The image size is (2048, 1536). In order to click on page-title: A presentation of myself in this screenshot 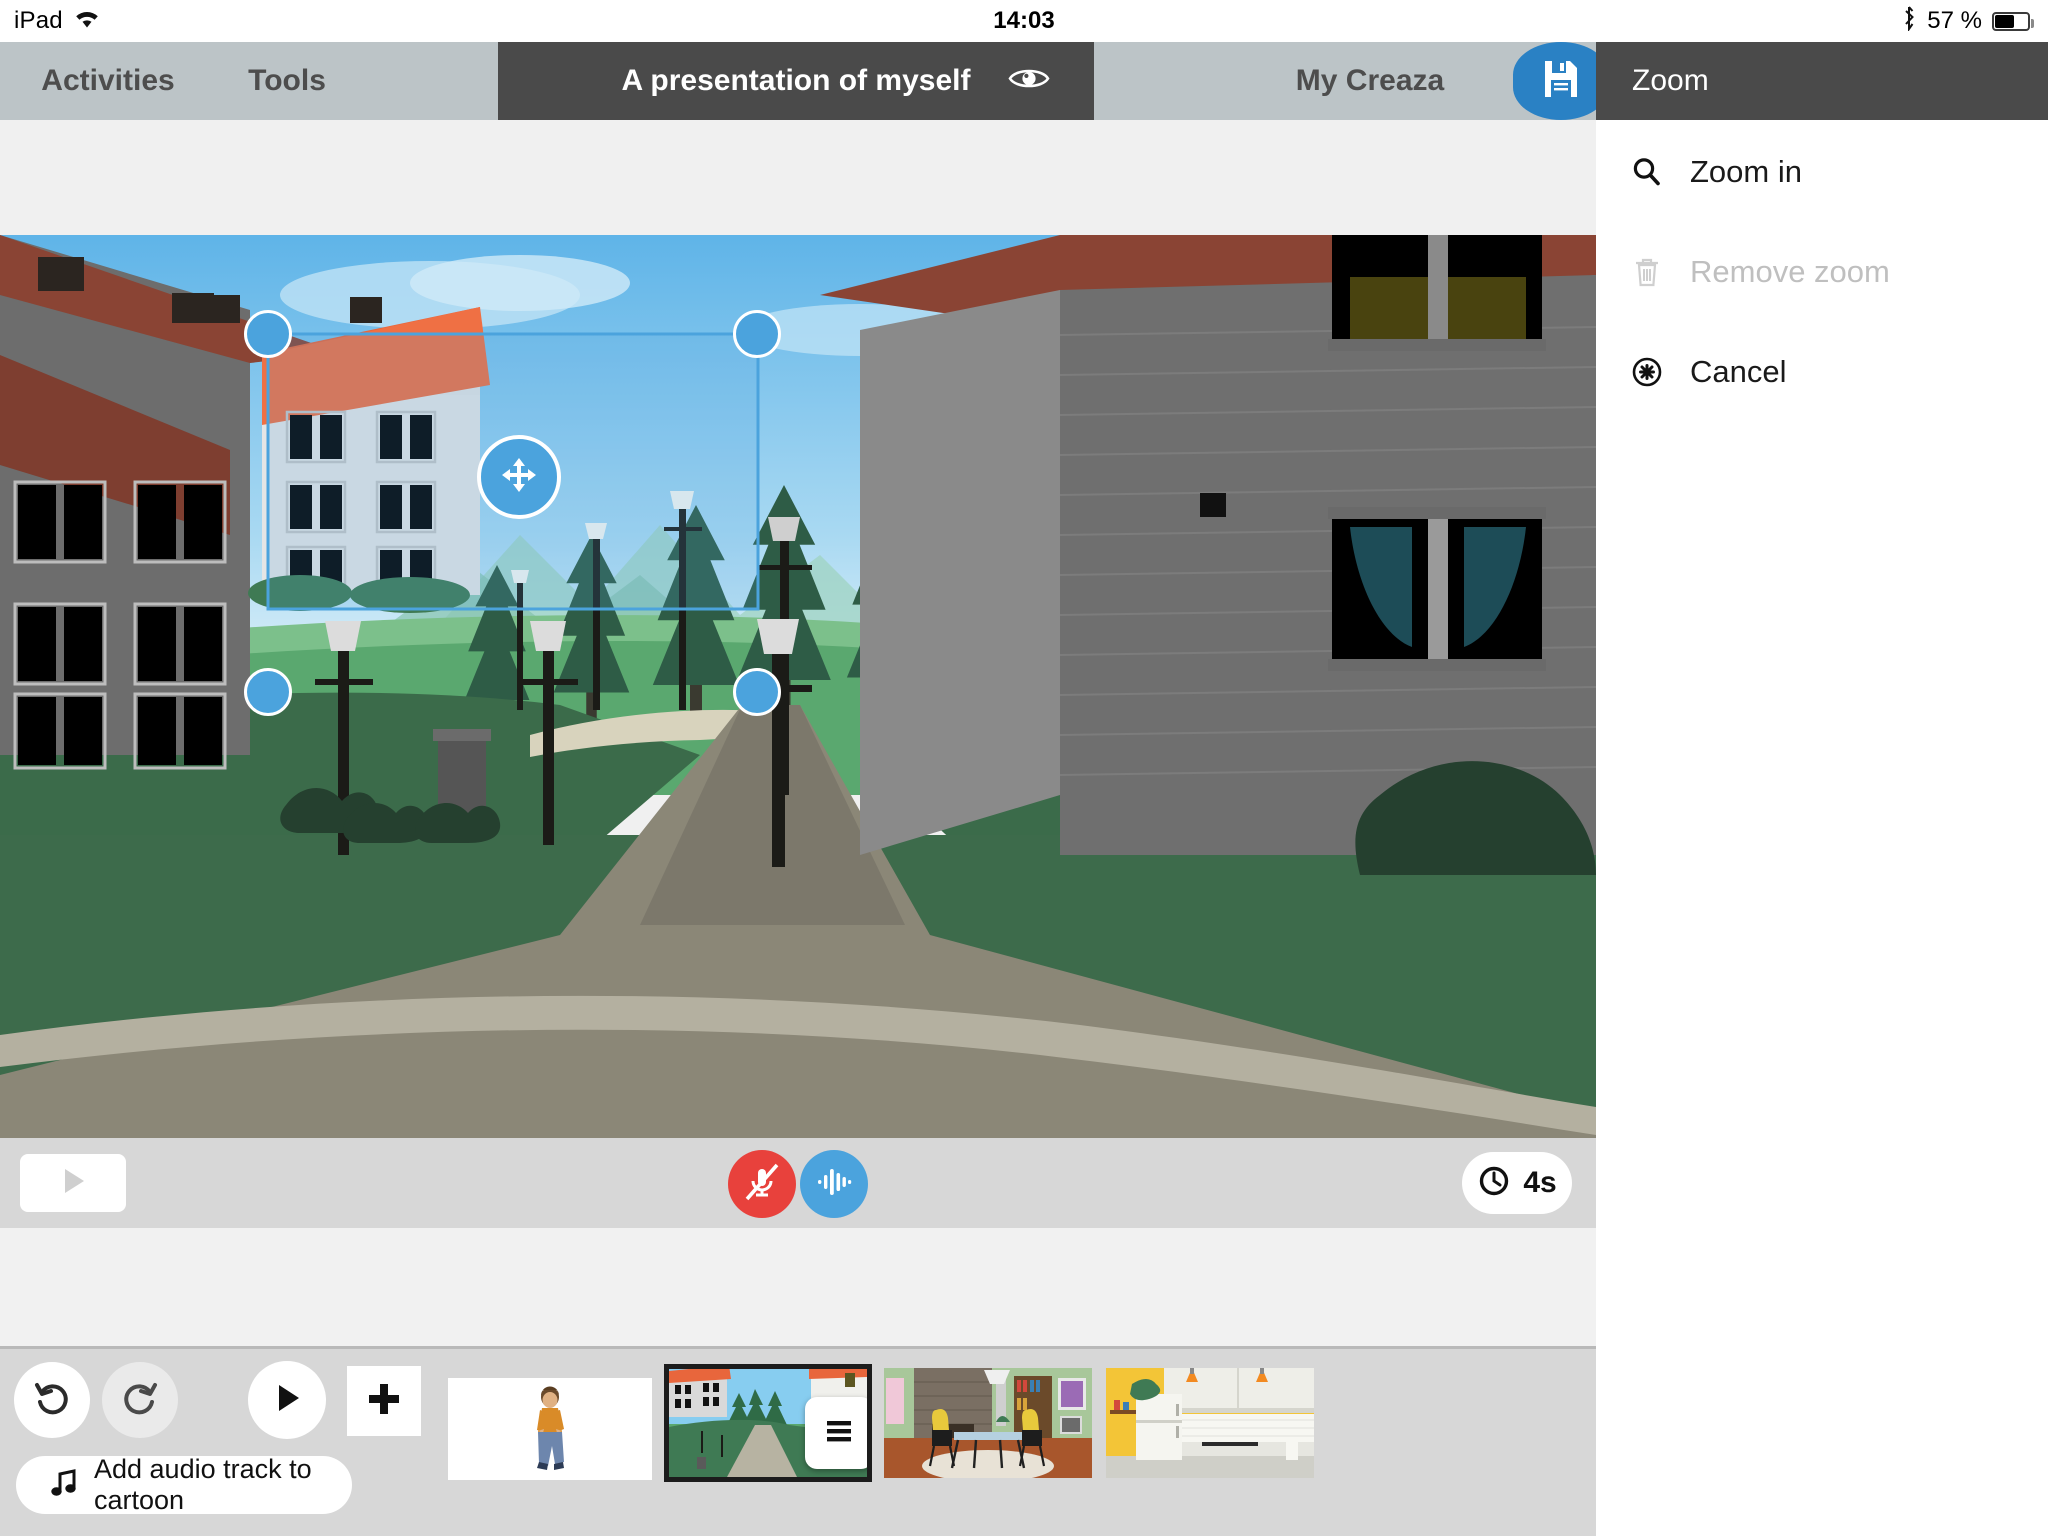, I will do `click(796, 80)`.